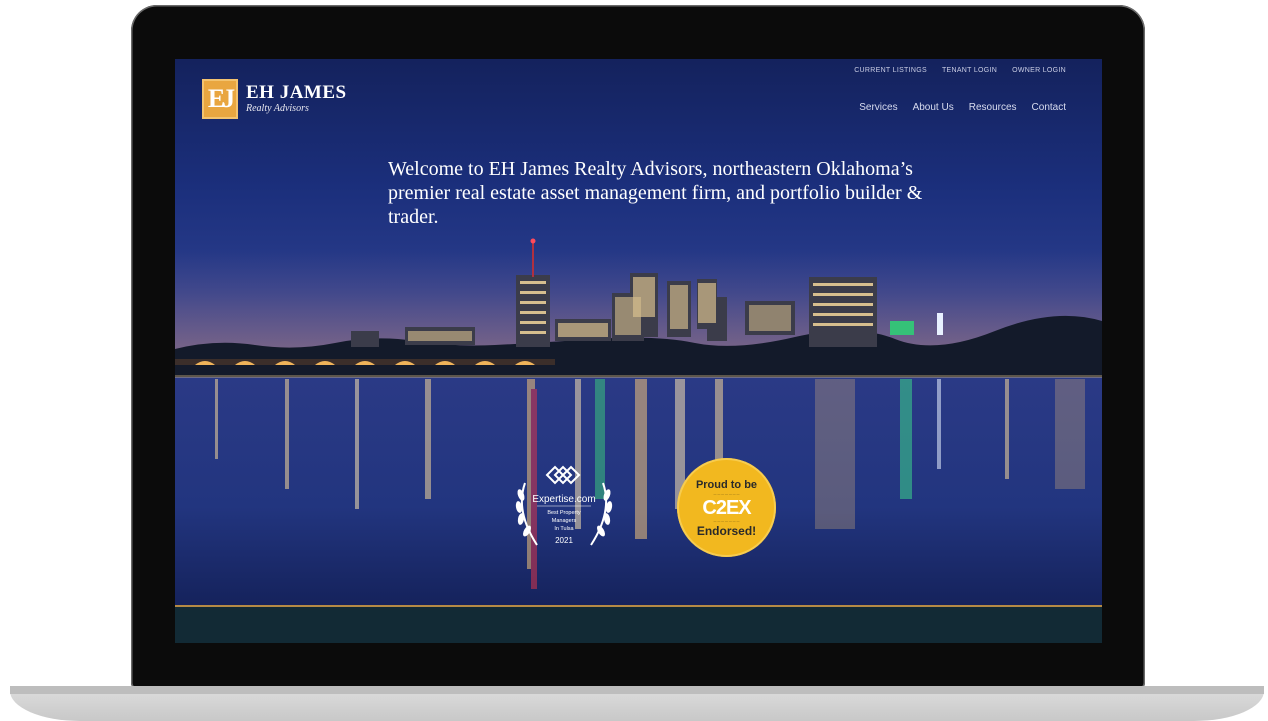 The width and height of the screenshot is (1268, 721). I want to click on c2ex-top-text: Proud to be, so click(726, 485).